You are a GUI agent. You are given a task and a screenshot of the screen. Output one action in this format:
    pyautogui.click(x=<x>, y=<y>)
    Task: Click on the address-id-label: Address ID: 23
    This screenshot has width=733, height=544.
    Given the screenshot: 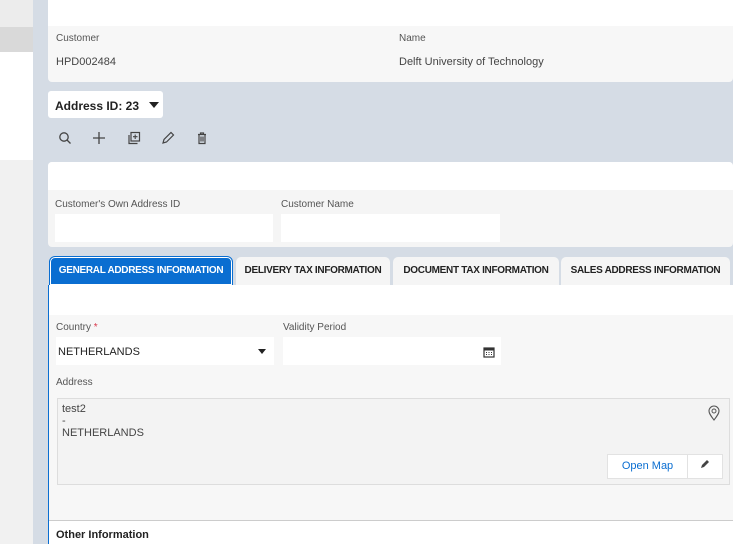 What is the action you would take?
    pyautogui.click(x=97, y=106)
    